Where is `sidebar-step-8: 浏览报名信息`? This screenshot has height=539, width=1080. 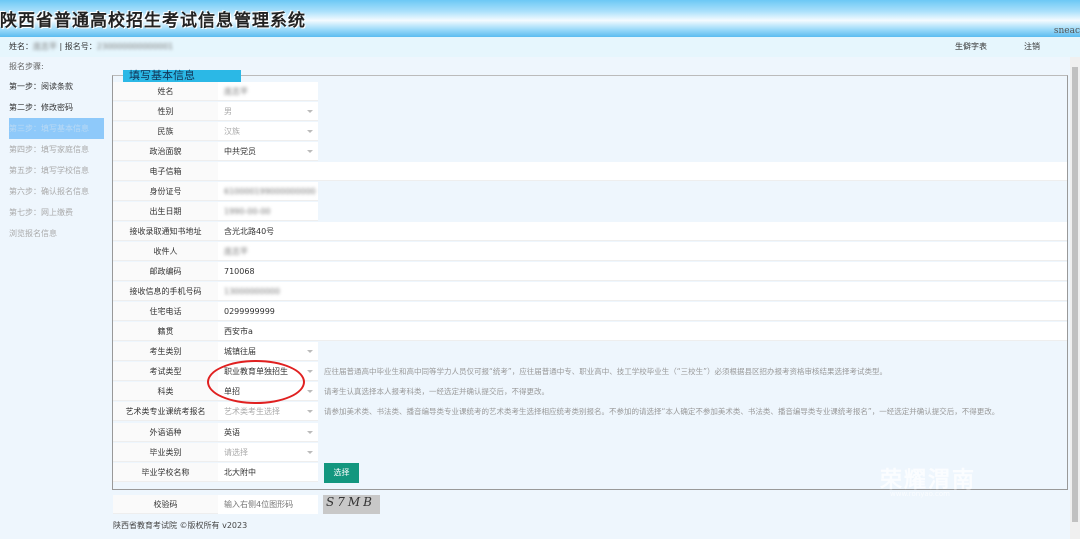
sidebar-step-8: 浏览报名信息 is located at coordinates (52, 233).